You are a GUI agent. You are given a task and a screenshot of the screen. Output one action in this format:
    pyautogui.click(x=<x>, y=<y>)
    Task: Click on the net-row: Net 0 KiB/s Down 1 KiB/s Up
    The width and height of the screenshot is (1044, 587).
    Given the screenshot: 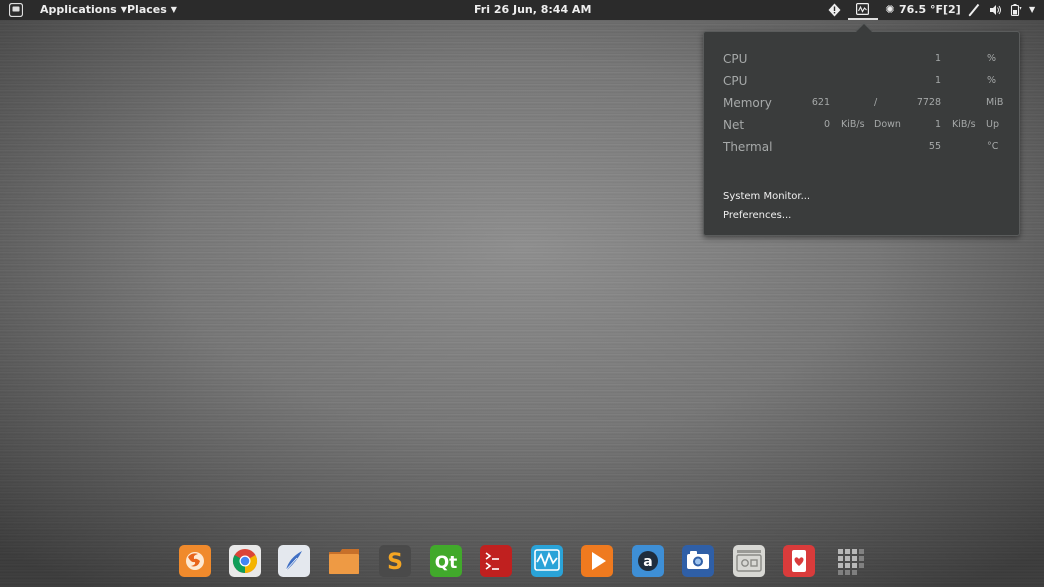 What is the action you would take?
    pyautogui.click(x=861, y=125)
    